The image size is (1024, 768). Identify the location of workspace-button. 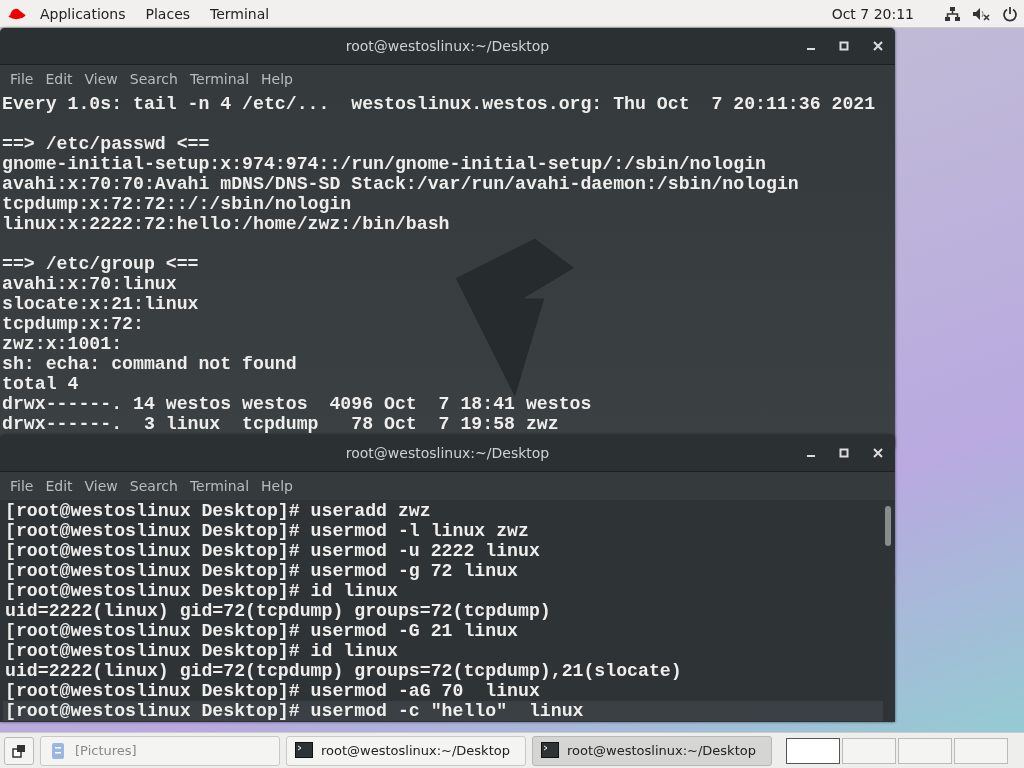
(19, 750).